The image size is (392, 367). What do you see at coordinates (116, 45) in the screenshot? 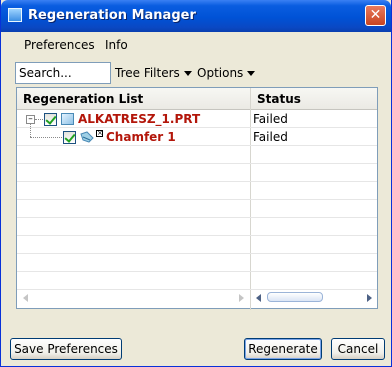
I see `menu-info: Info` at bounding box center [116, 45].